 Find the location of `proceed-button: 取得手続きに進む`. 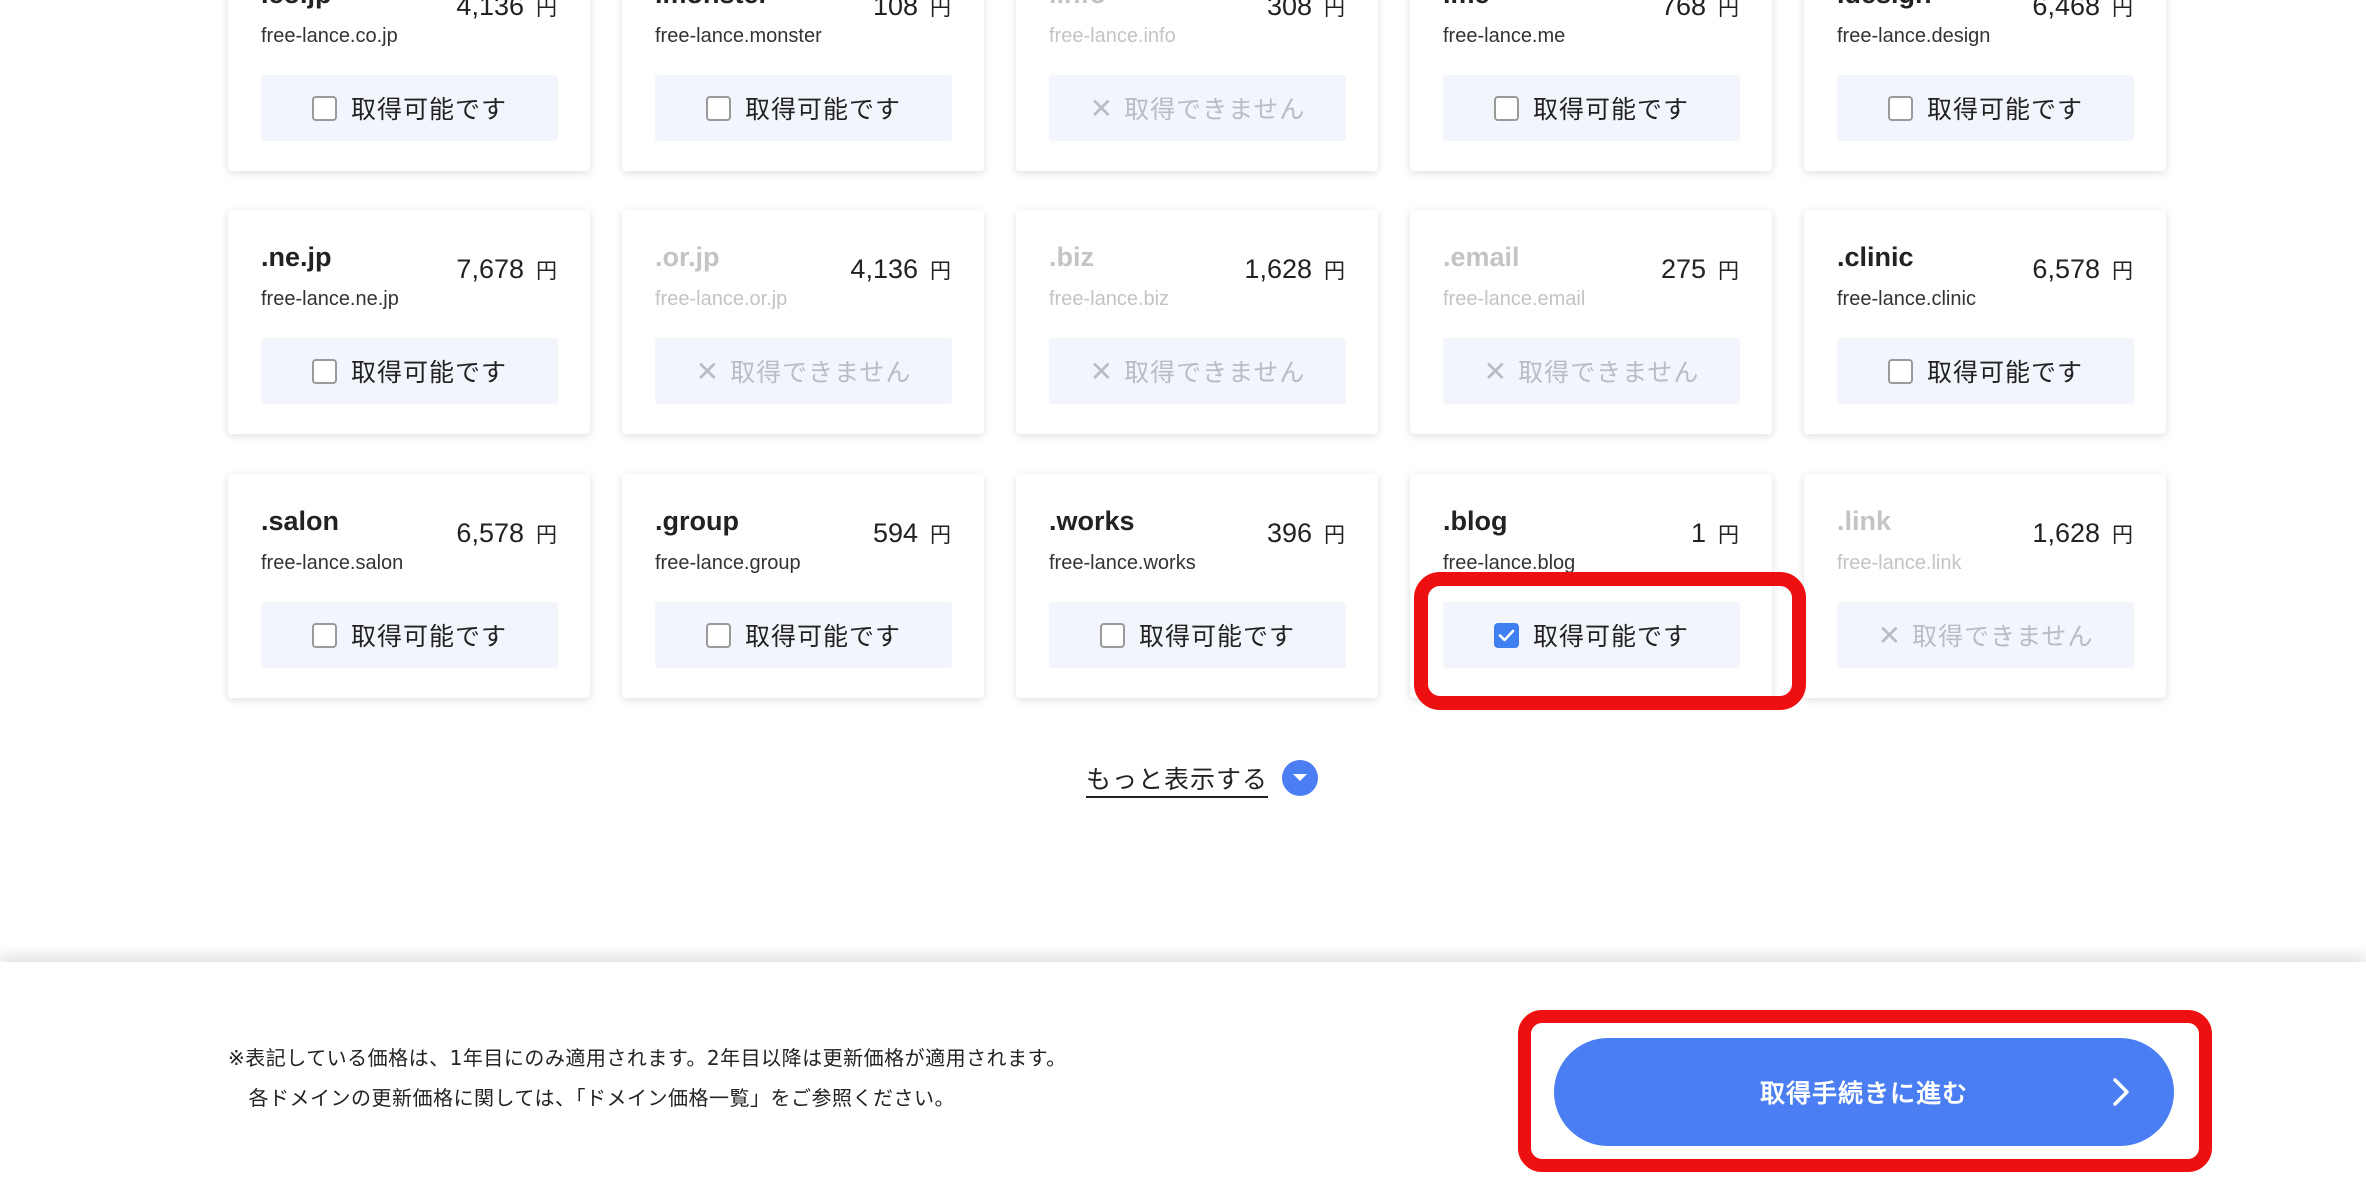

proceed-button: 取得手続きに進む is located at coordinates (1864, 1092).